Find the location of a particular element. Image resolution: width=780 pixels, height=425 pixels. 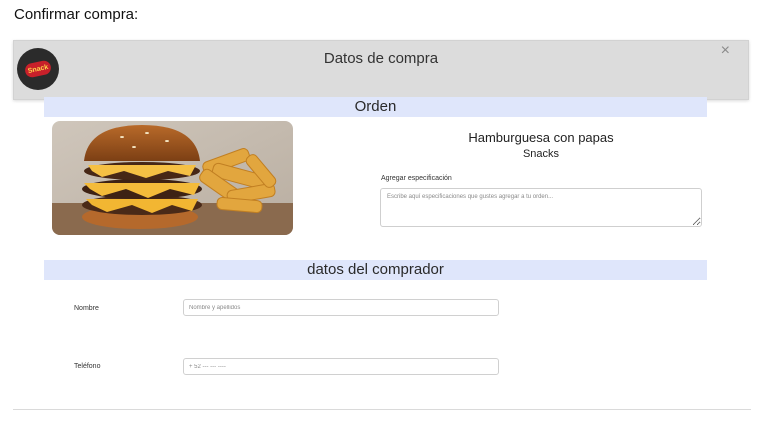

product-image is located at coordinates (172, 178).